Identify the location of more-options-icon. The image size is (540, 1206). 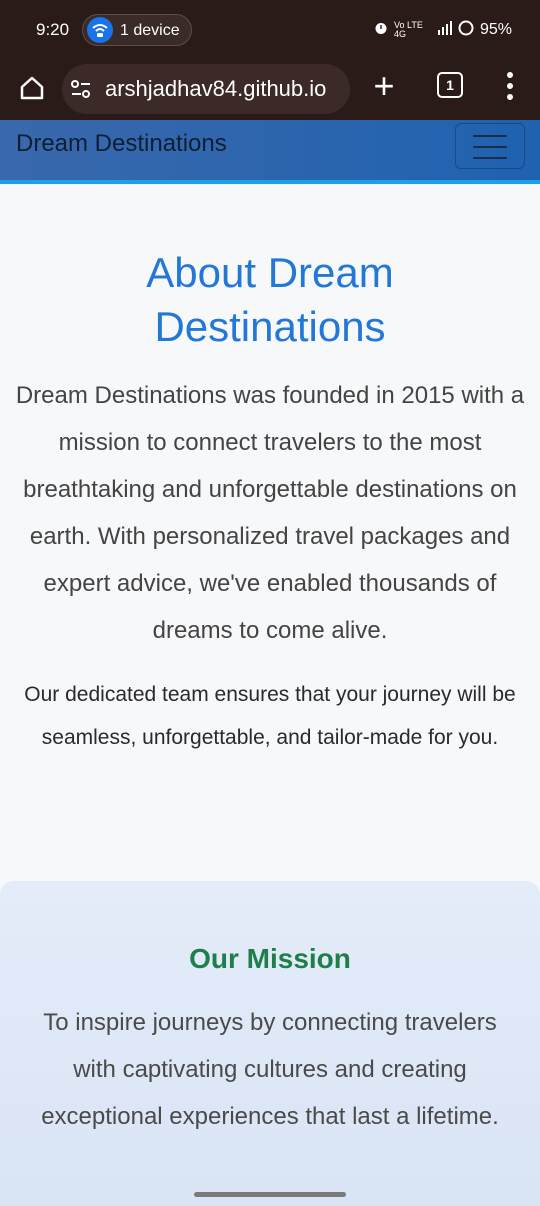
(510, 88).